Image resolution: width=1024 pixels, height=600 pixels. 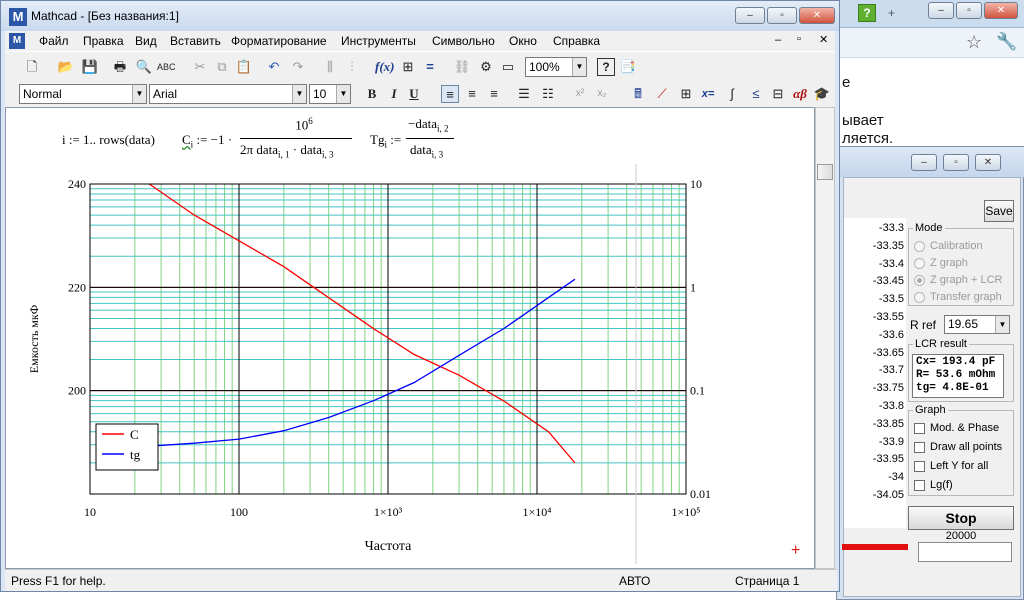 I want to click on resource-center-icon: 📑, so click(x=628, y=67).